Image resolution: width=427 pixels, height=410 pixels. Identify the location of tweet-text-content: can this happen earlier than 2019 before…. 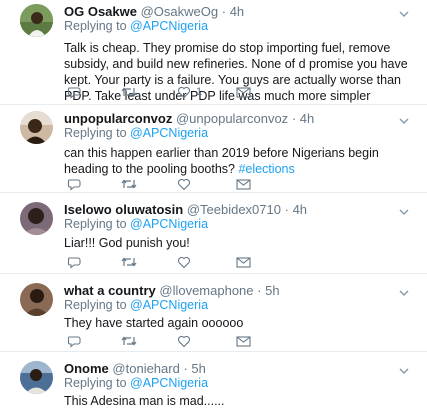
(221, 161).